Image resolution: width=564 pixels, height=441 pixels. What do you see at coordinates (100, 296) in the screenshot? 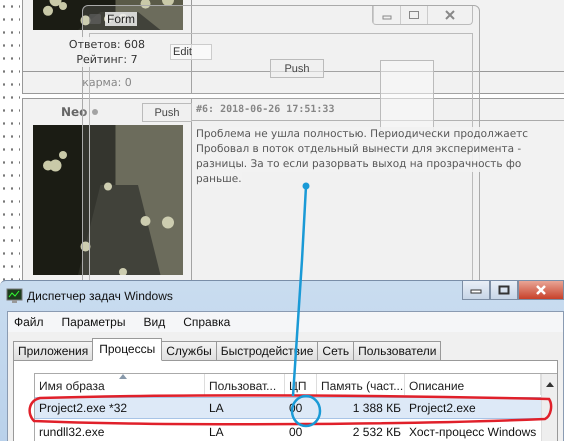
I see `window-title: Диспетчер задач Windows` at bounding box center [100, 296].